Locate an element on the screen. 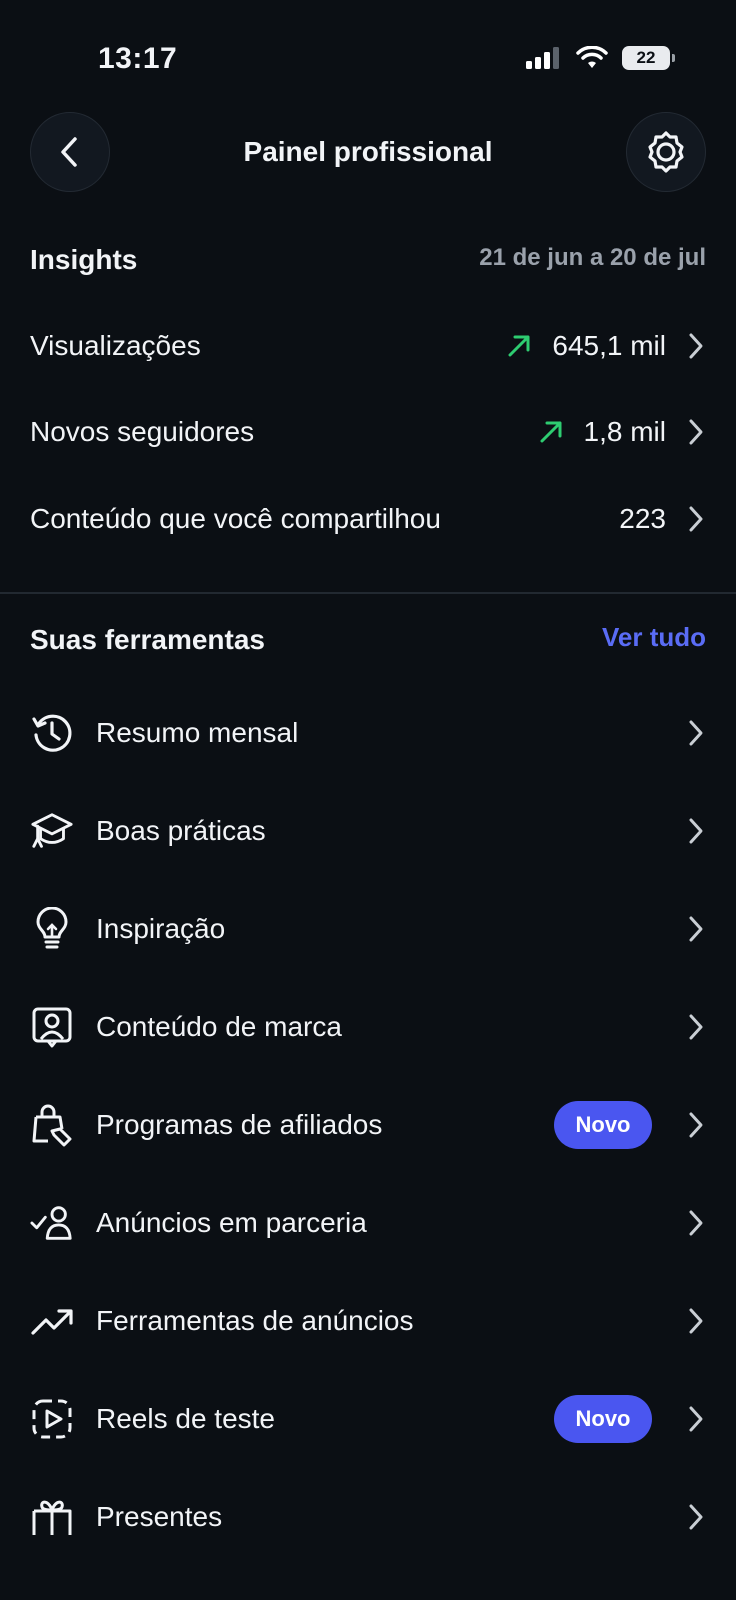  date-range: 21 de jun a 20 de jul is located at coordinates (592, 258).